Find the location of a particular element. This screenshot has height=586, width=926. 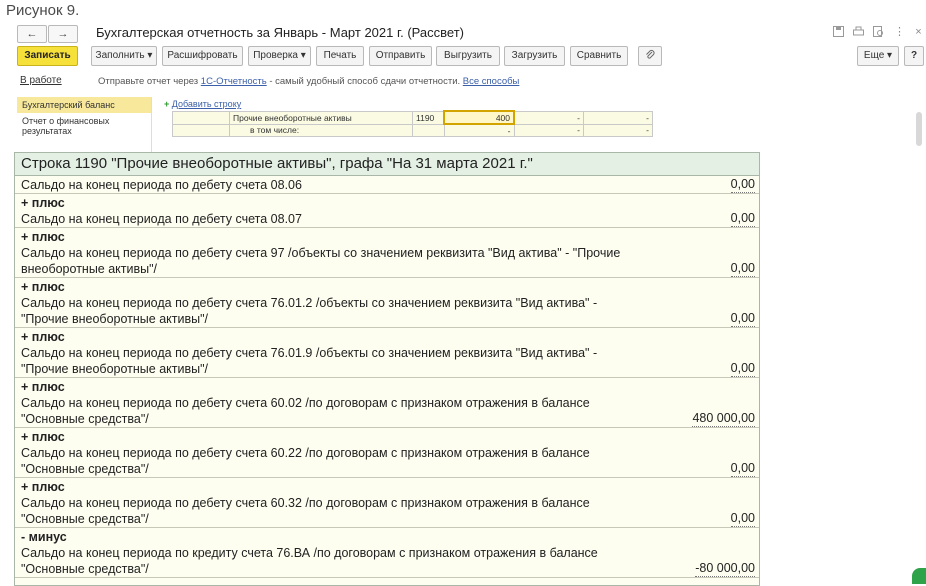

upload-button: Выгрузить is located at coordinates (468, 56).